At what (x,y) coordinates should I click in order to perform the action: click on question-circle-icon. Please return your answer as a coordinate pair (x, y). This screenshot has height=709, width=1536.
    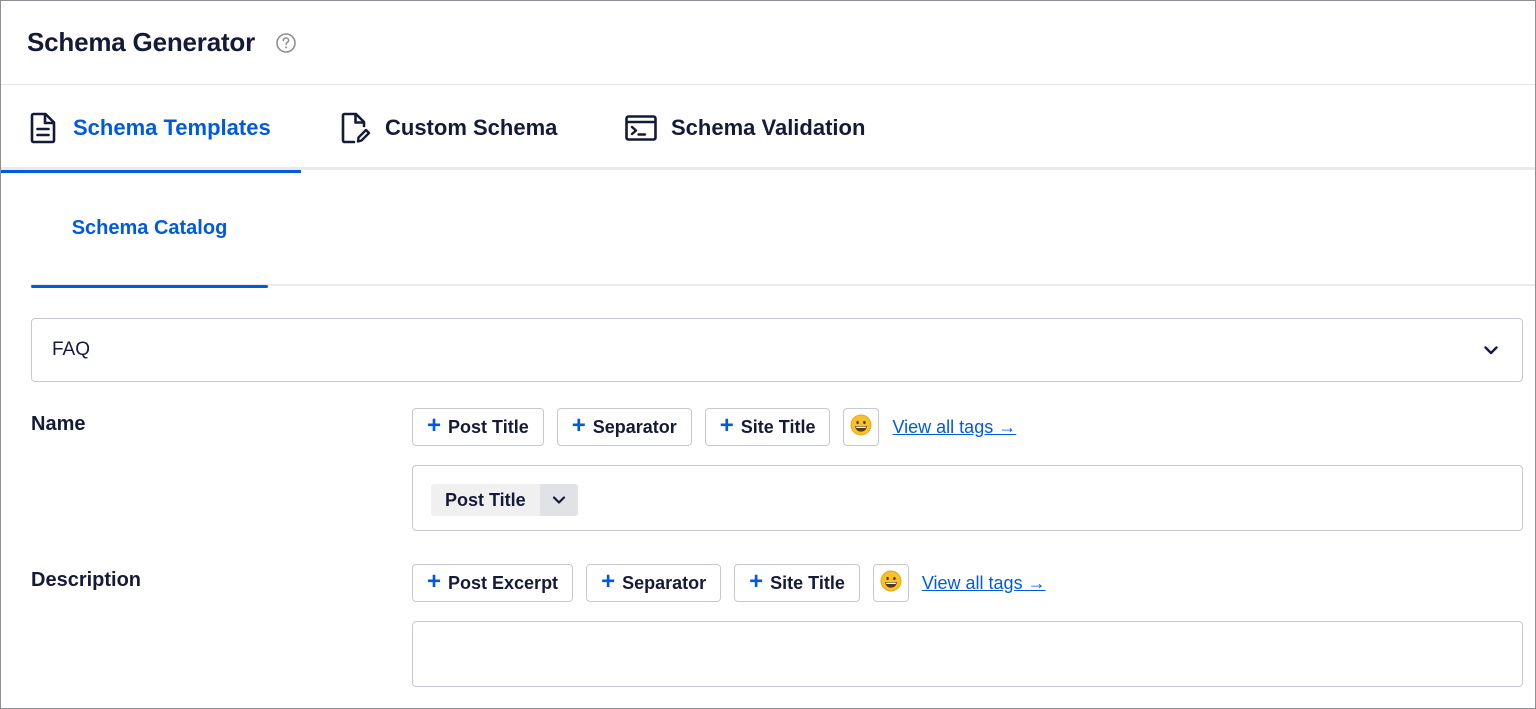
    Looking at the image, I should click on (286, 43).